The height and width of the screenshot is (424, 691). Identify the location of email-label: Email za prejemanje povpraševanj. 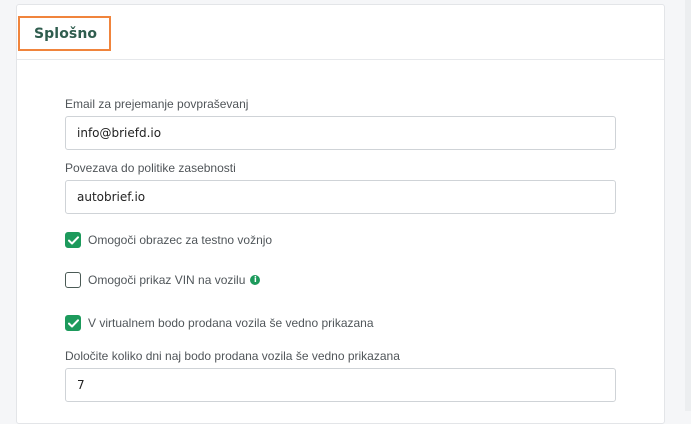
(157, 104).